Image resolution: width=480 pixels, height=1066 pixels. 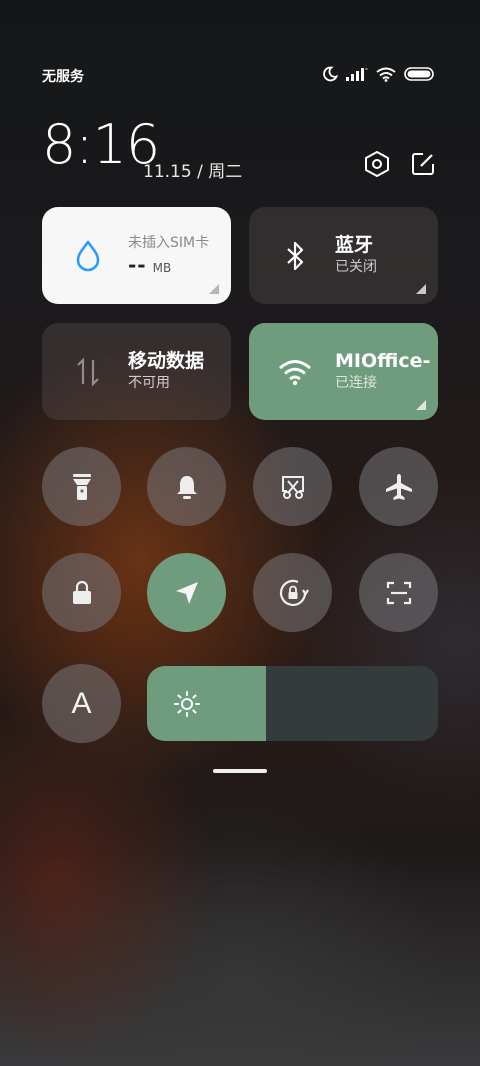 I want to click on lock-screen-toggle, so click(x=81, y=592).